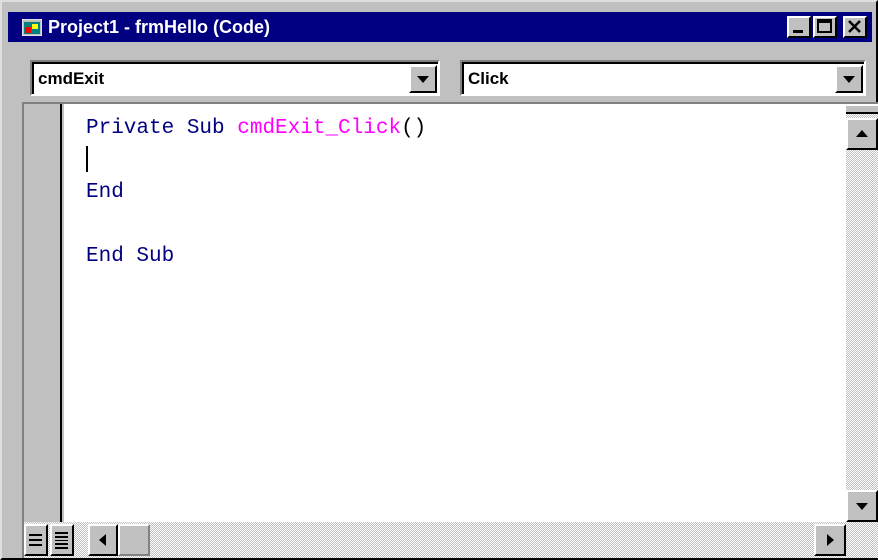 Image resolution: width=878 pixels, height=560 pixels. What do you see at coordinates (862, 313) in the screenshot?
I see `vertical-scrollbar` at bounding box center [862, 313].